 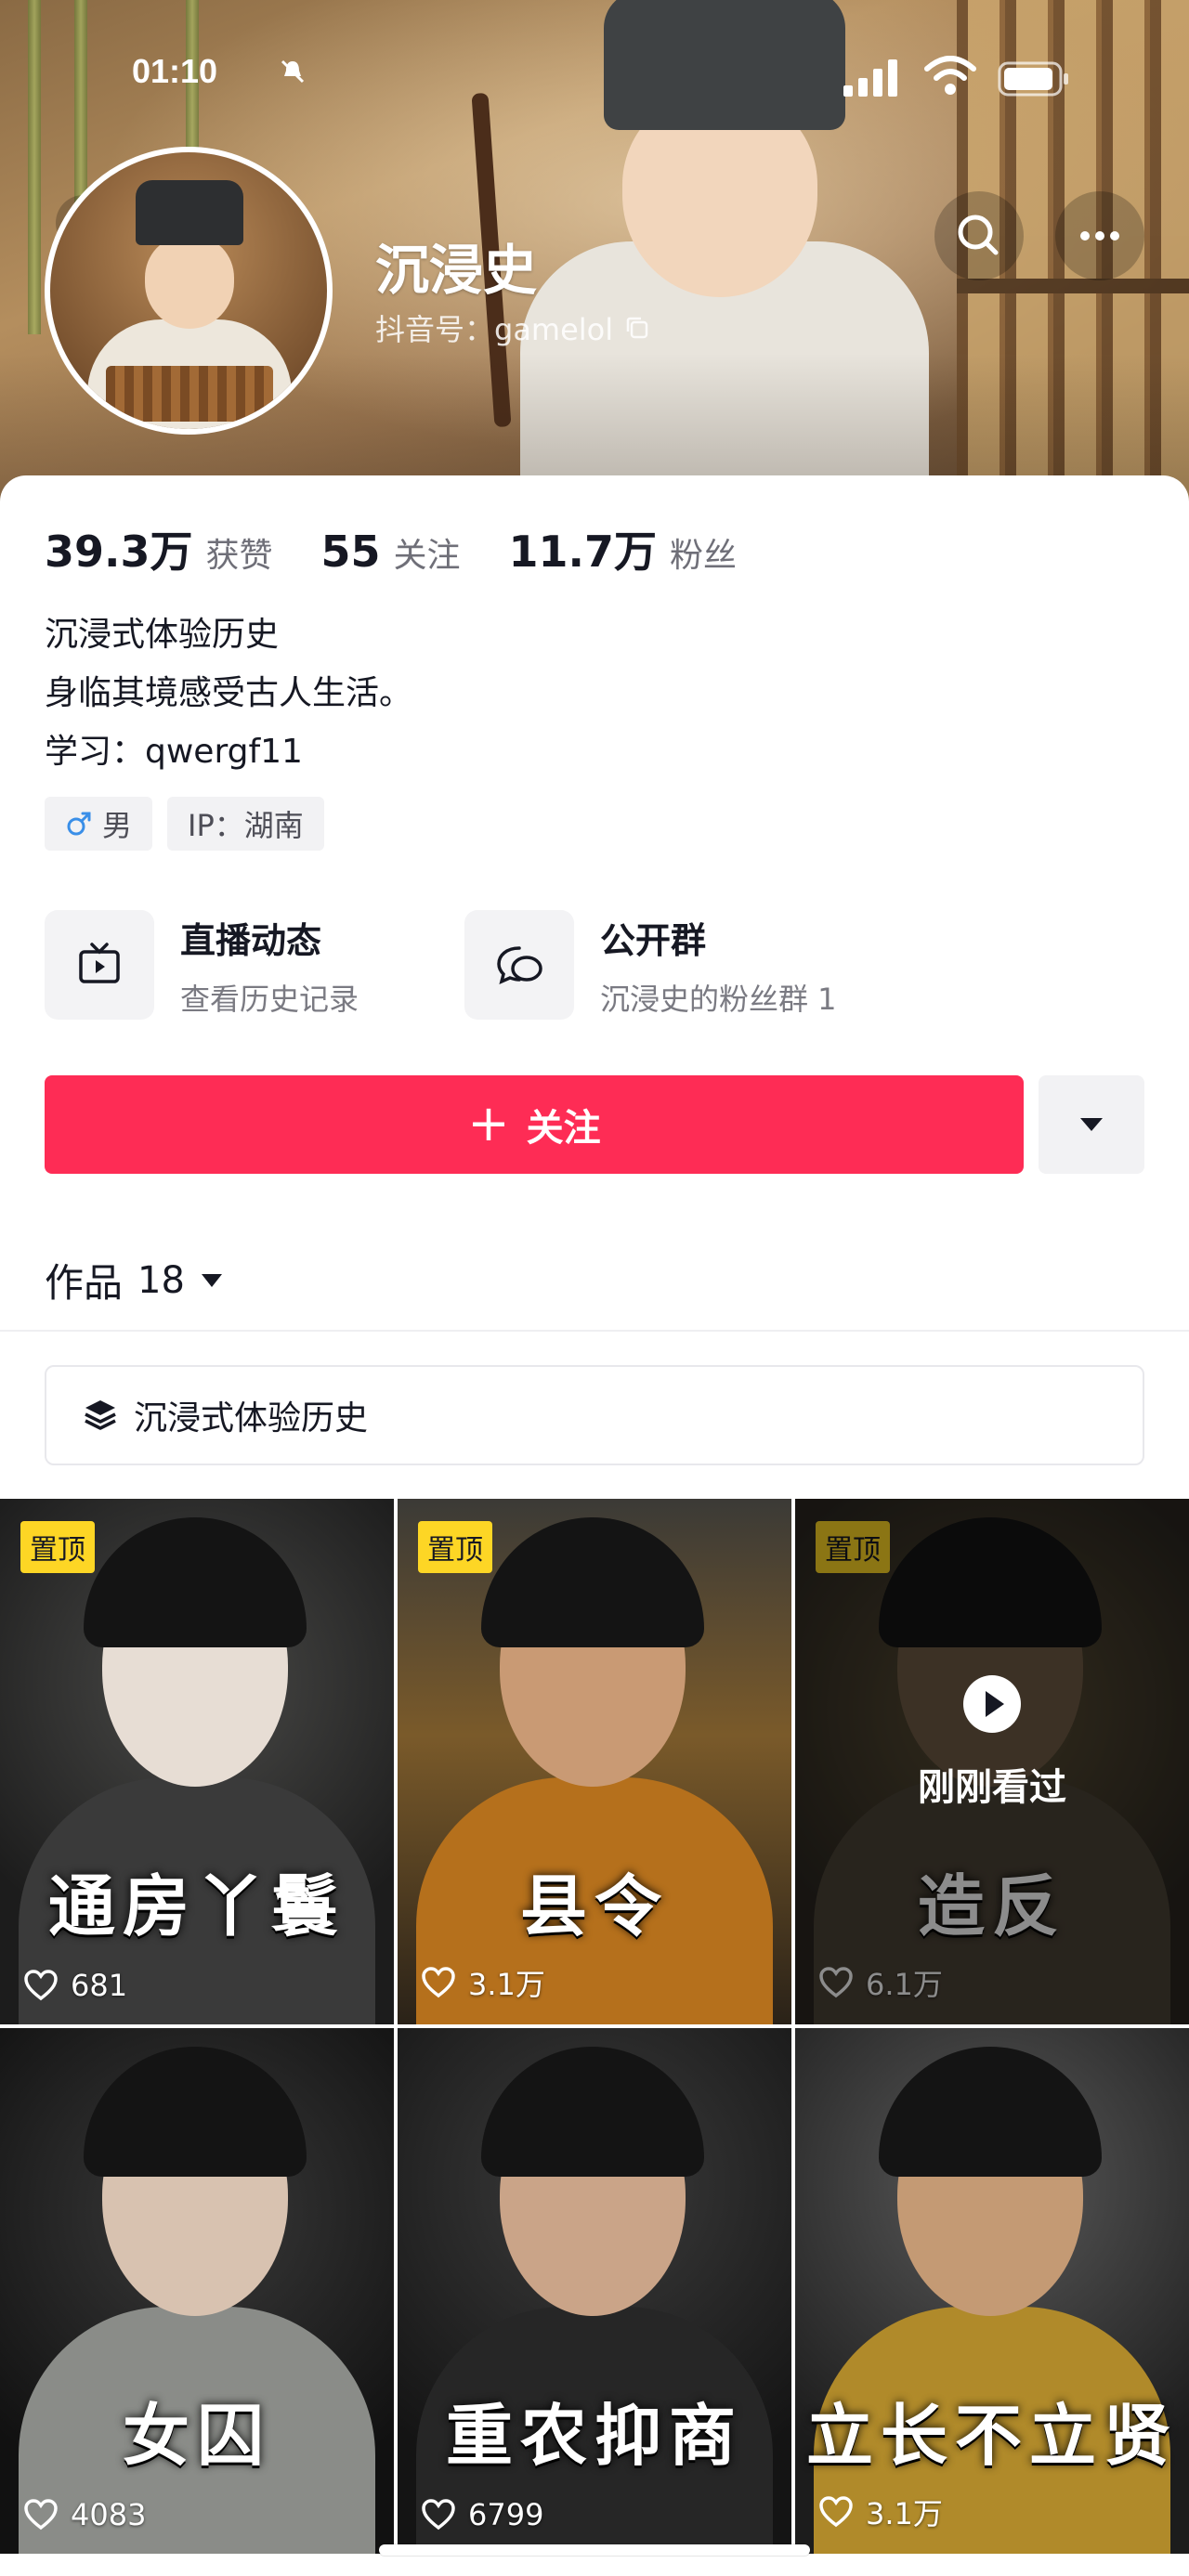 I want to click on video-title: 女囚, so click(x=196, y=2435).